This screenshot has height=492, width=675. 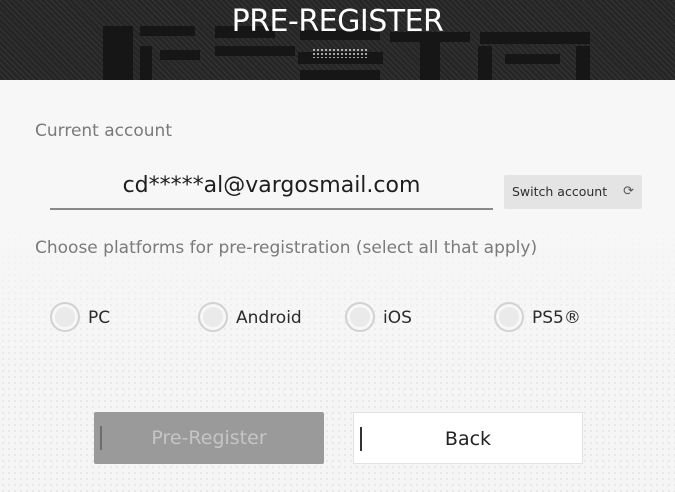 I want to click on switch-account-label: Switch account, so click(x=560, y=191).